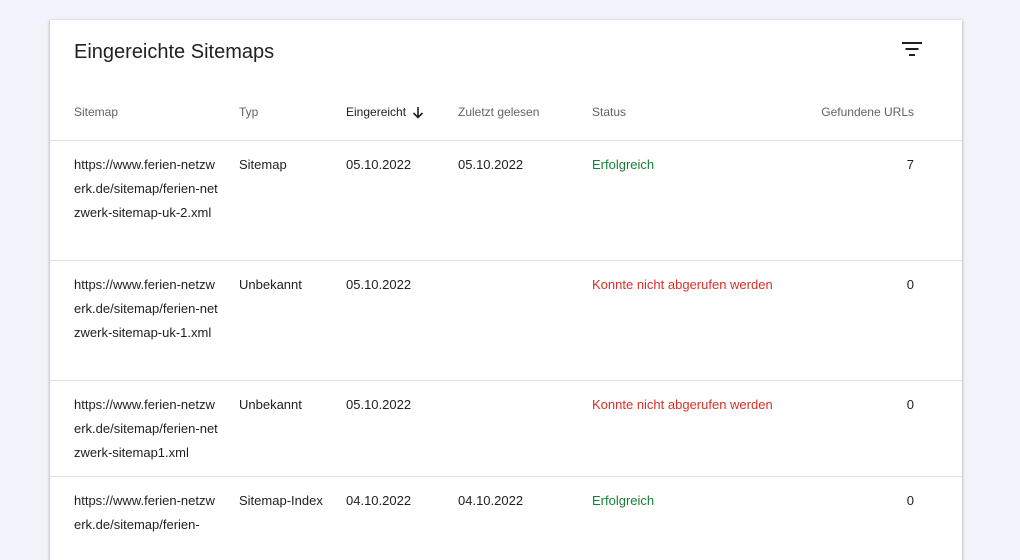 This screenshot has width=1020, height=560. I want to click on column-header-status: Status, so click(609, 112).